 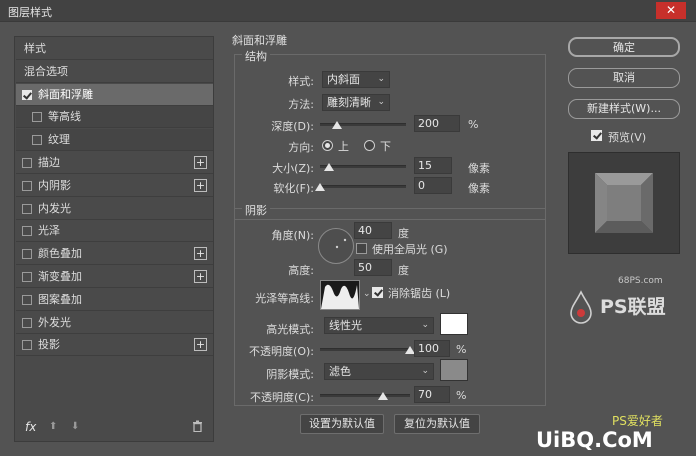 I want to click on highlight-opacity-label: 不透明度(O):, so click(x=281, y=351).